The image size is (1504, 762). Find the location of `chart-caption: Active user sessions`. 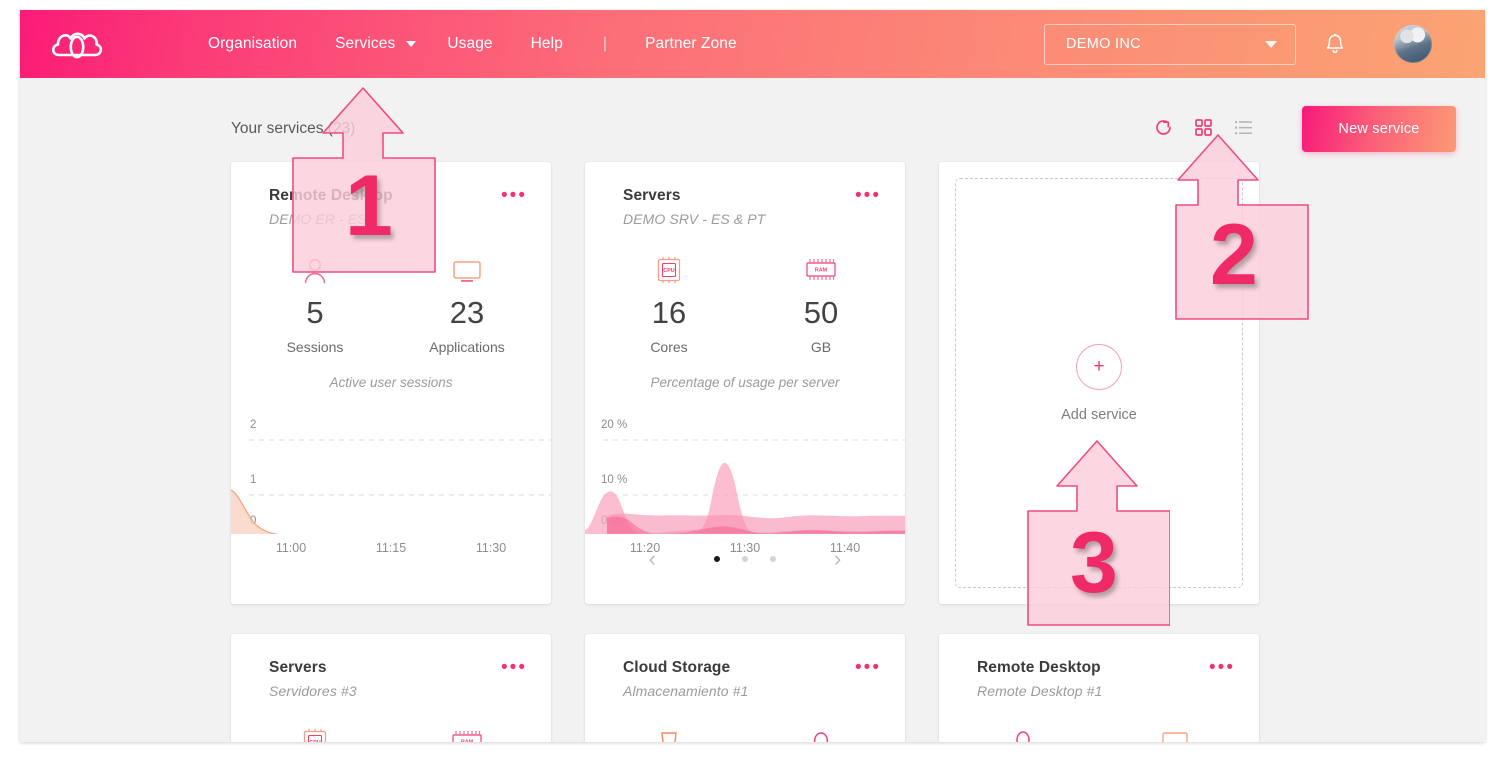

chart-caption: Active user sessions is located at coordinates (391, 382).